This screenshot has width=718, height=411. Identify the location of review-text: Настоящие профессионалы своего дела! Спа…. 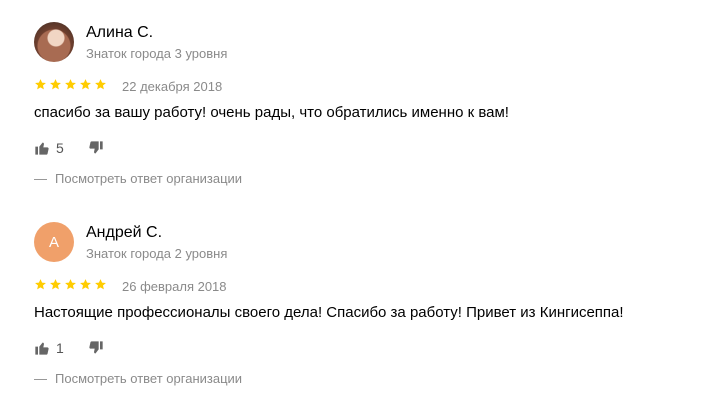
(329, 312).